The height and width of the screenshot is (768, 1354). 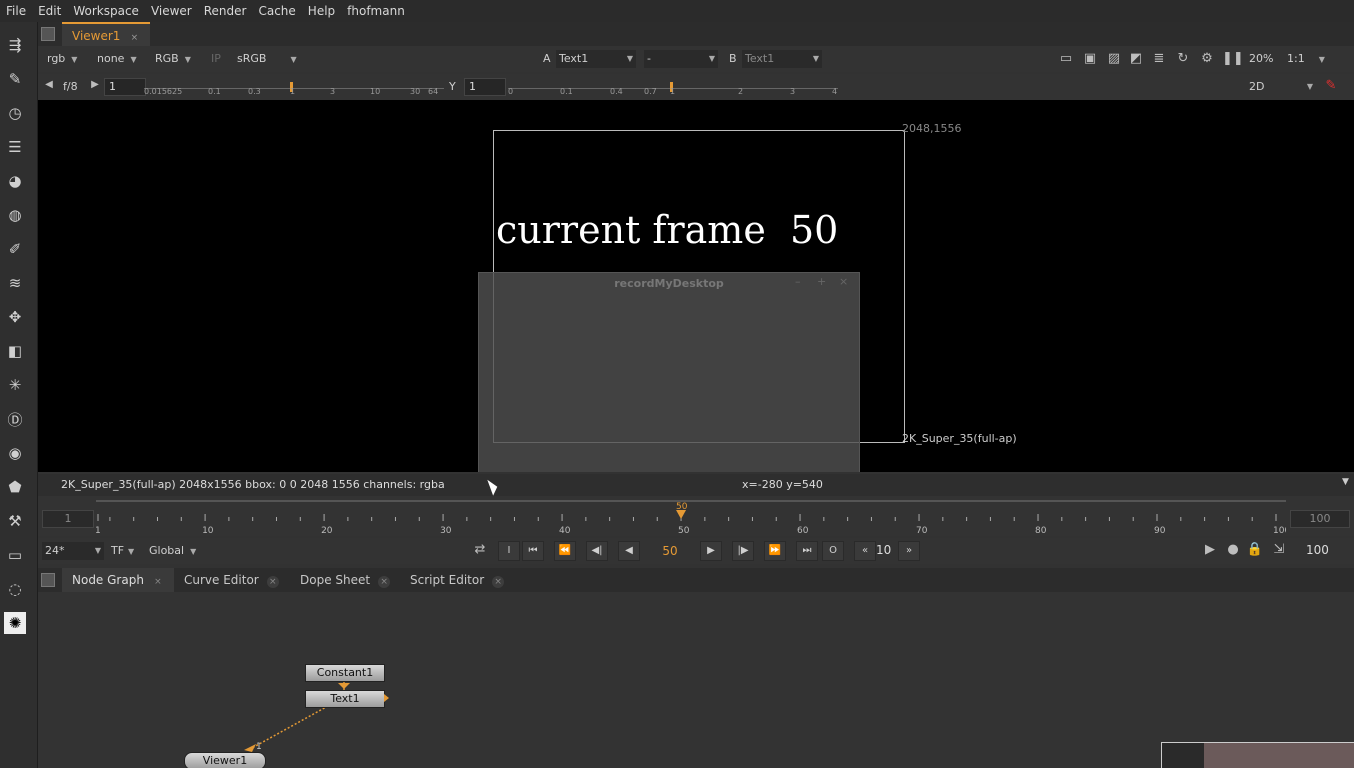 I want to click on fstop-prev-icon: ◀, so click(x=49, y=84).